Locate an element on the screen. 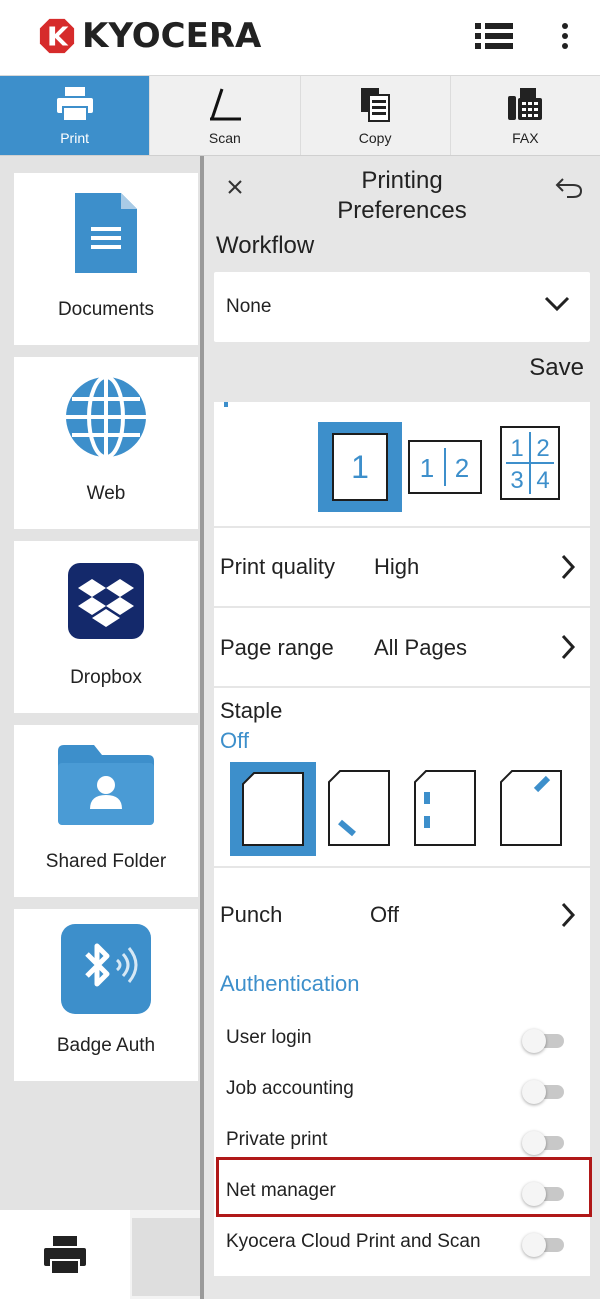 The image size is (600, 1299). punch-row: Punch Off is located at coordinates (402, 908).